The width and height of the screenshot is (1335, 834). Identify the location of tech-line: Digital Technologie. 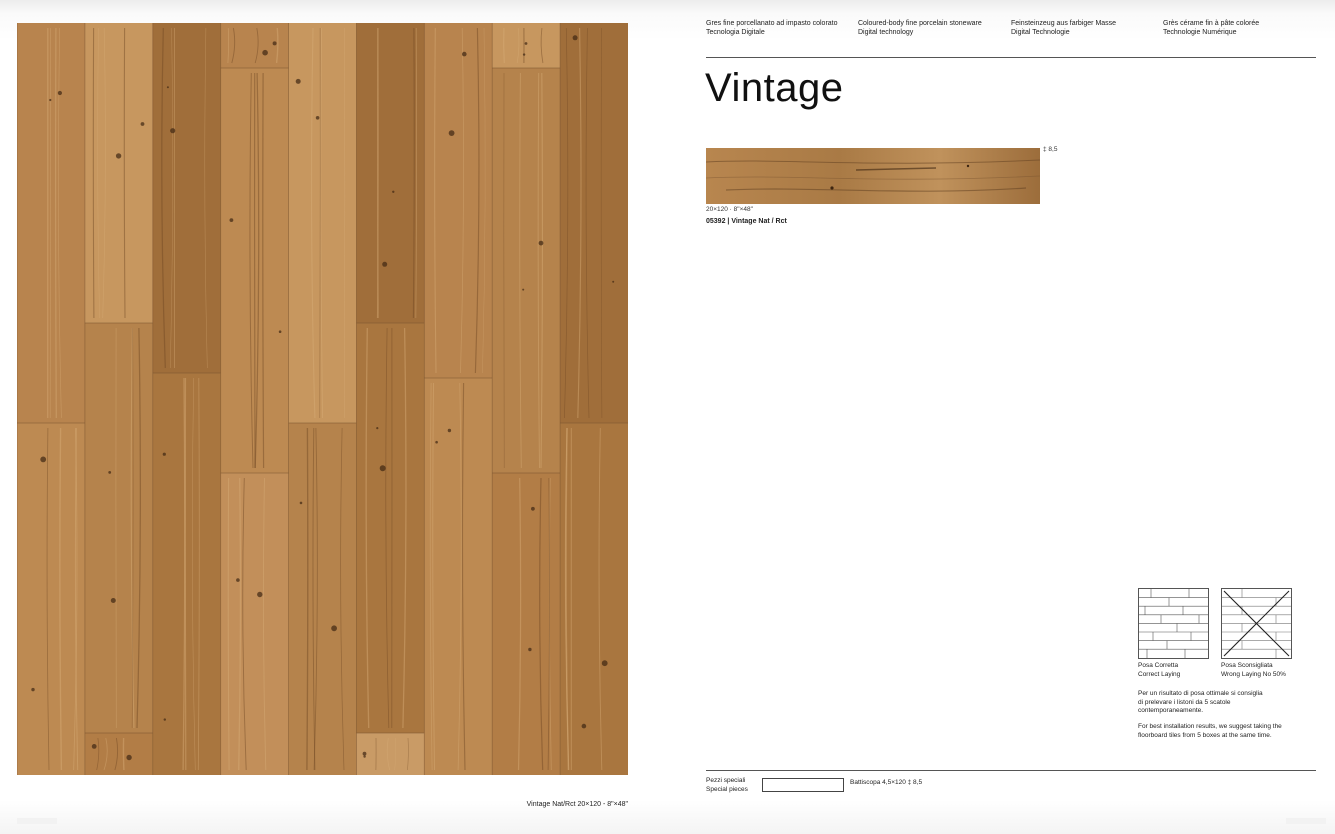
(1040, 32).